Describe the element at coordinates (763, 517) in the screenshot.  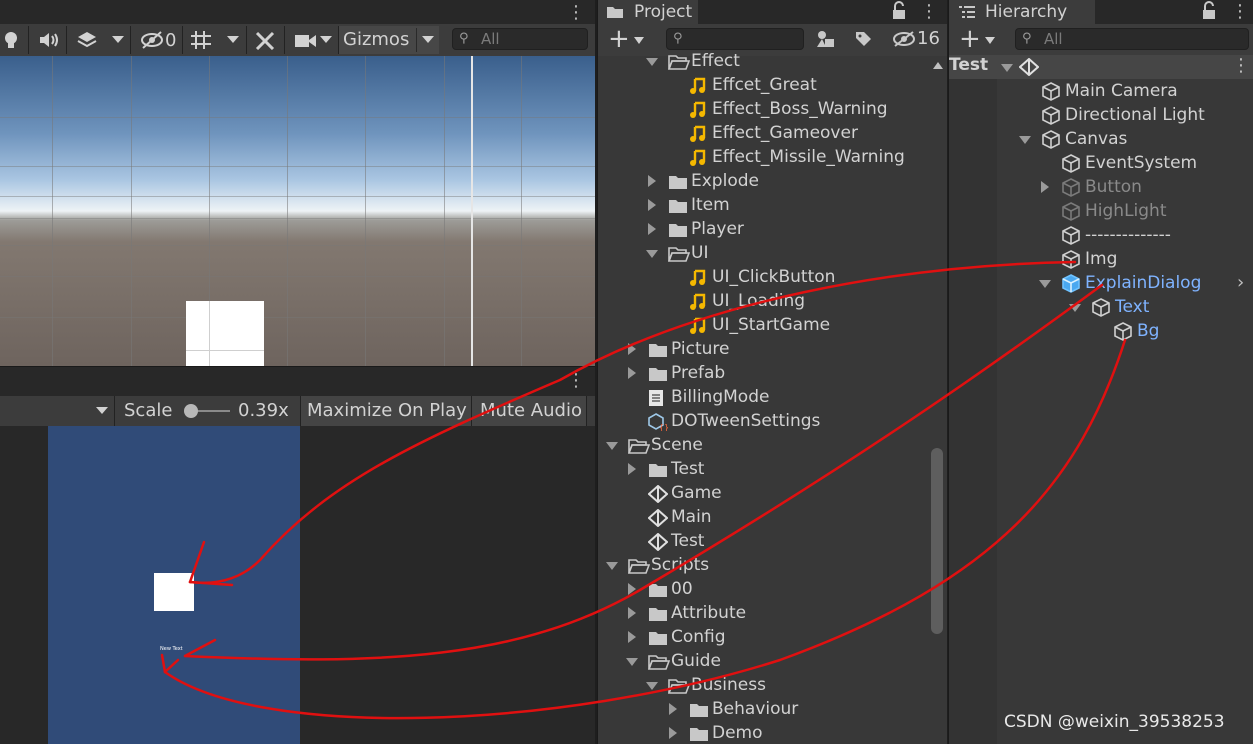
I see `project-item: Main` at that location.